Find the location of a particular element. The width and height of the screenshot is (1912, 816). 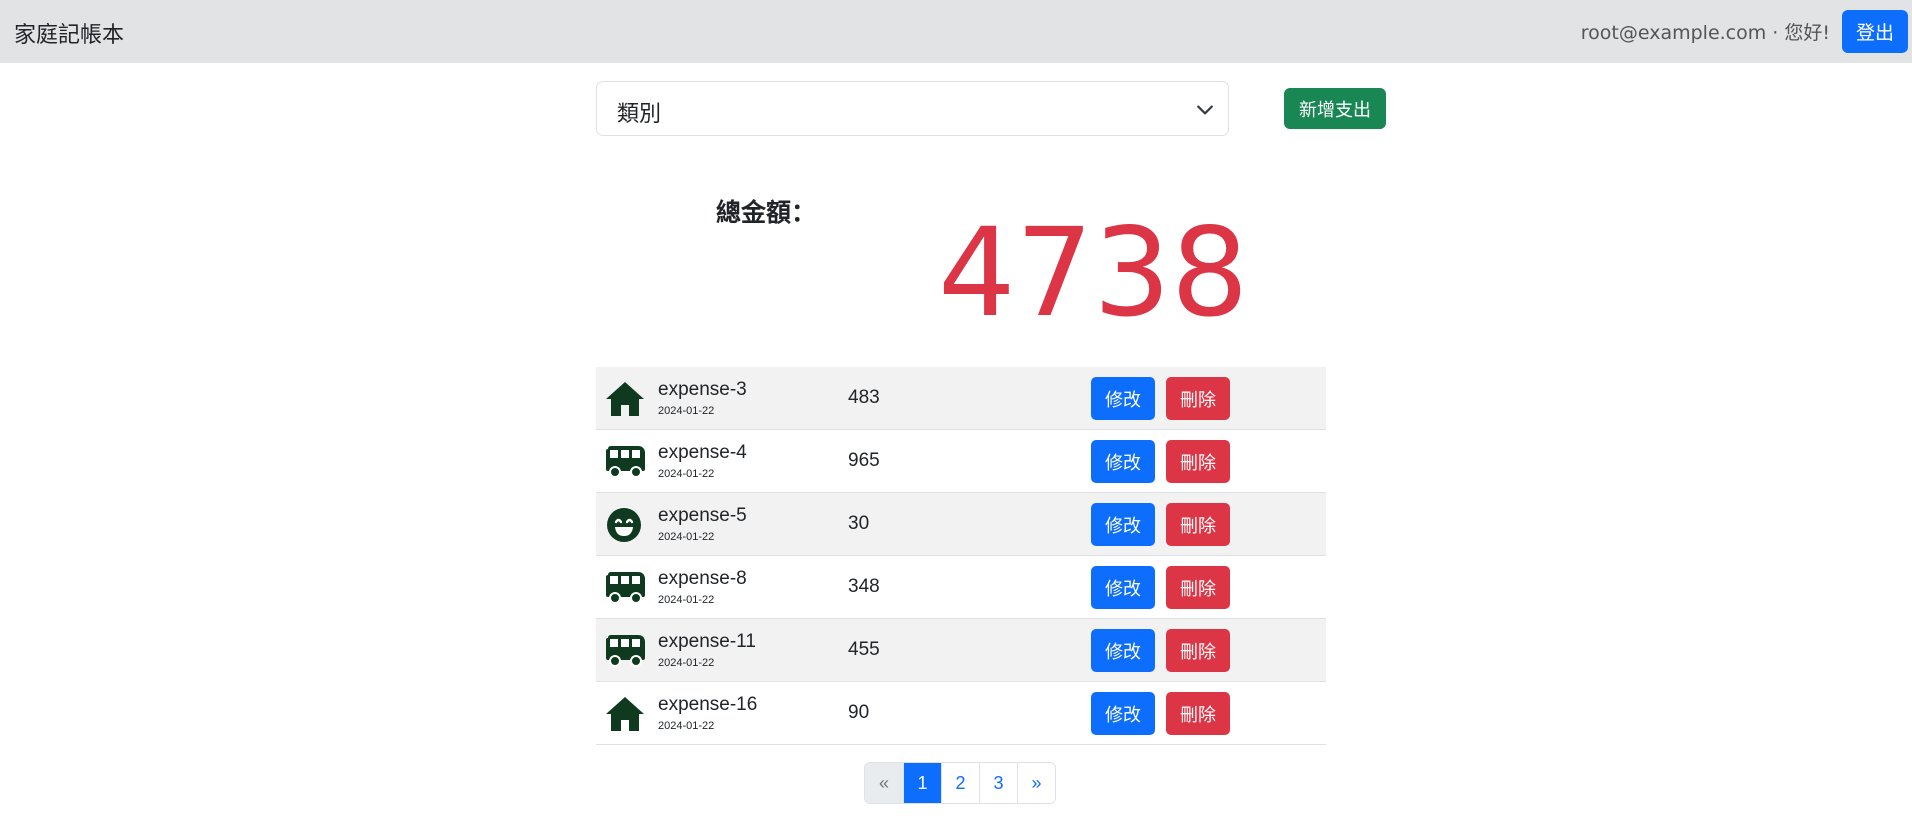

table-row: expense-3 2024-01-22 483 修改 刪除 is located at coordinates (961, 398).